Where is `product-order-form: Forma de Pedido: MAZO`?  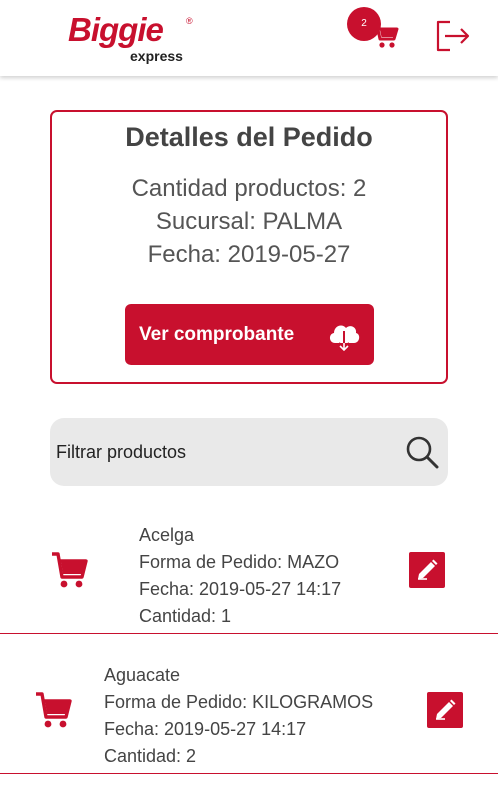 product-order-form: Forma de Pedido: MAZO is located at coordinates (239, 562).